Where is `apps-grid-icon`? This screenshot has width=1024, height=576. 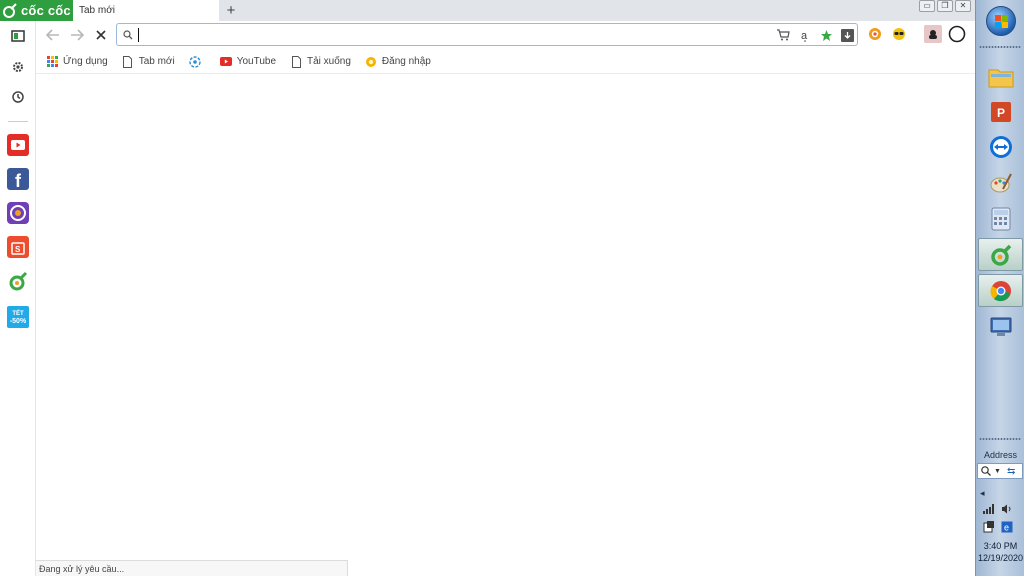
apps-grid-icon is located at coordinates (52, 62).